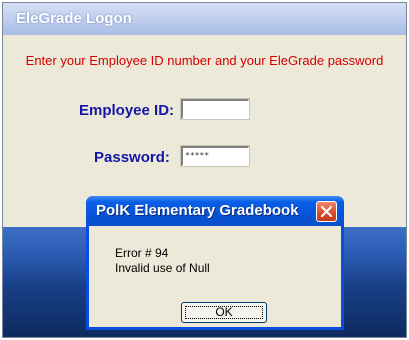  What do you see at coordinates (127, 110) in the screenshot?
I see `employee-id-label: Employee ID:` at bounding box center [127, 110].